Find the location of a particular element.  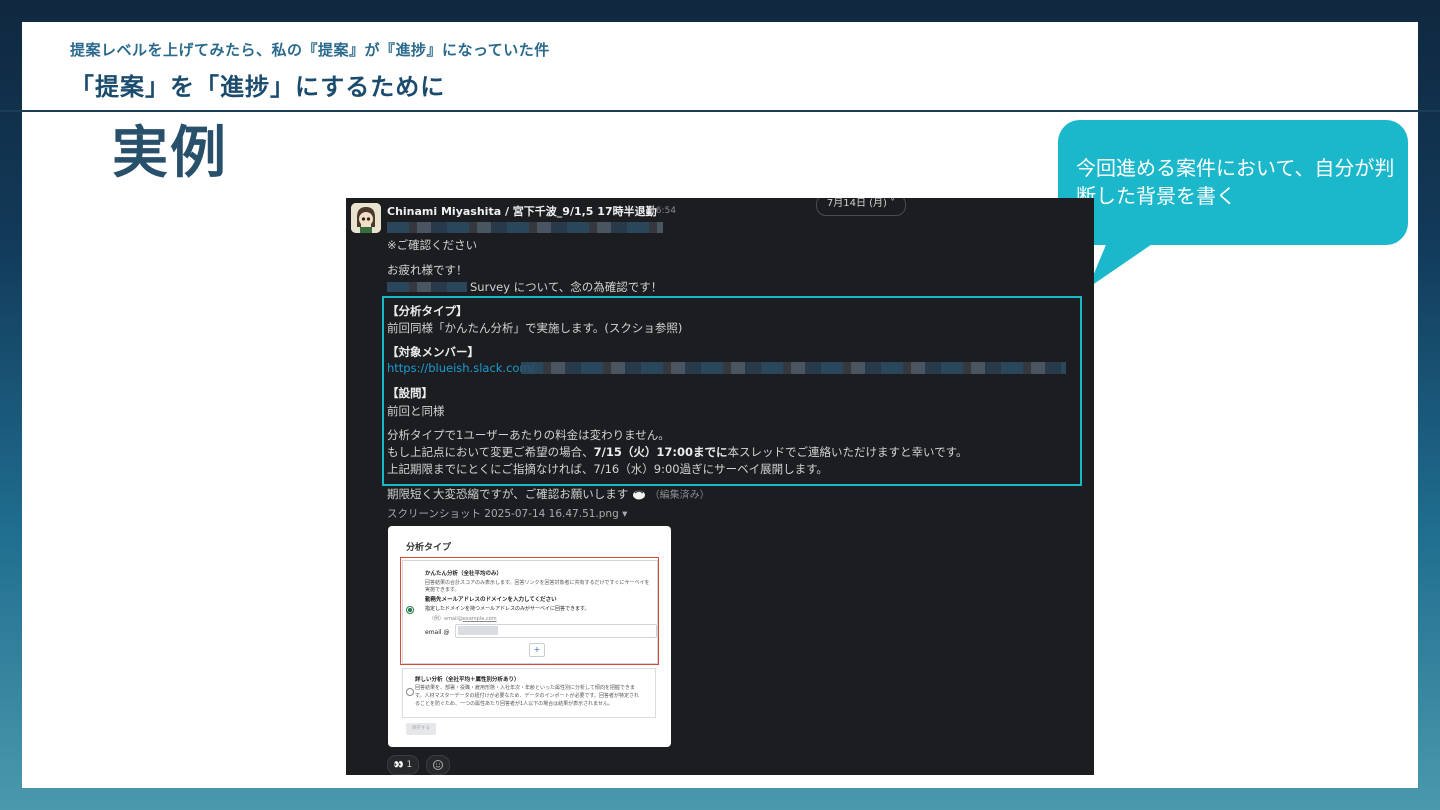

highlight-box is located at coordinates (732, 391).